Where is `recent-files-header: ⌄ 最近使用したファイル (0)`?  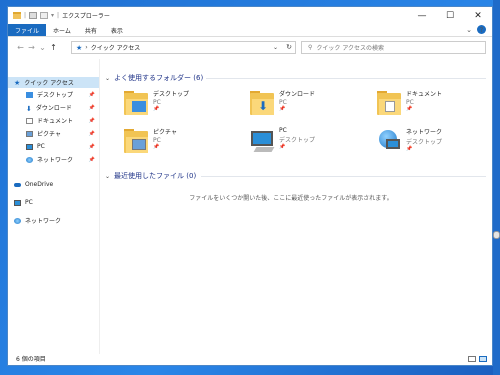
recent-files-header: ⌄ 最近使用したファイル (0) is located at coordinates (150, 176).